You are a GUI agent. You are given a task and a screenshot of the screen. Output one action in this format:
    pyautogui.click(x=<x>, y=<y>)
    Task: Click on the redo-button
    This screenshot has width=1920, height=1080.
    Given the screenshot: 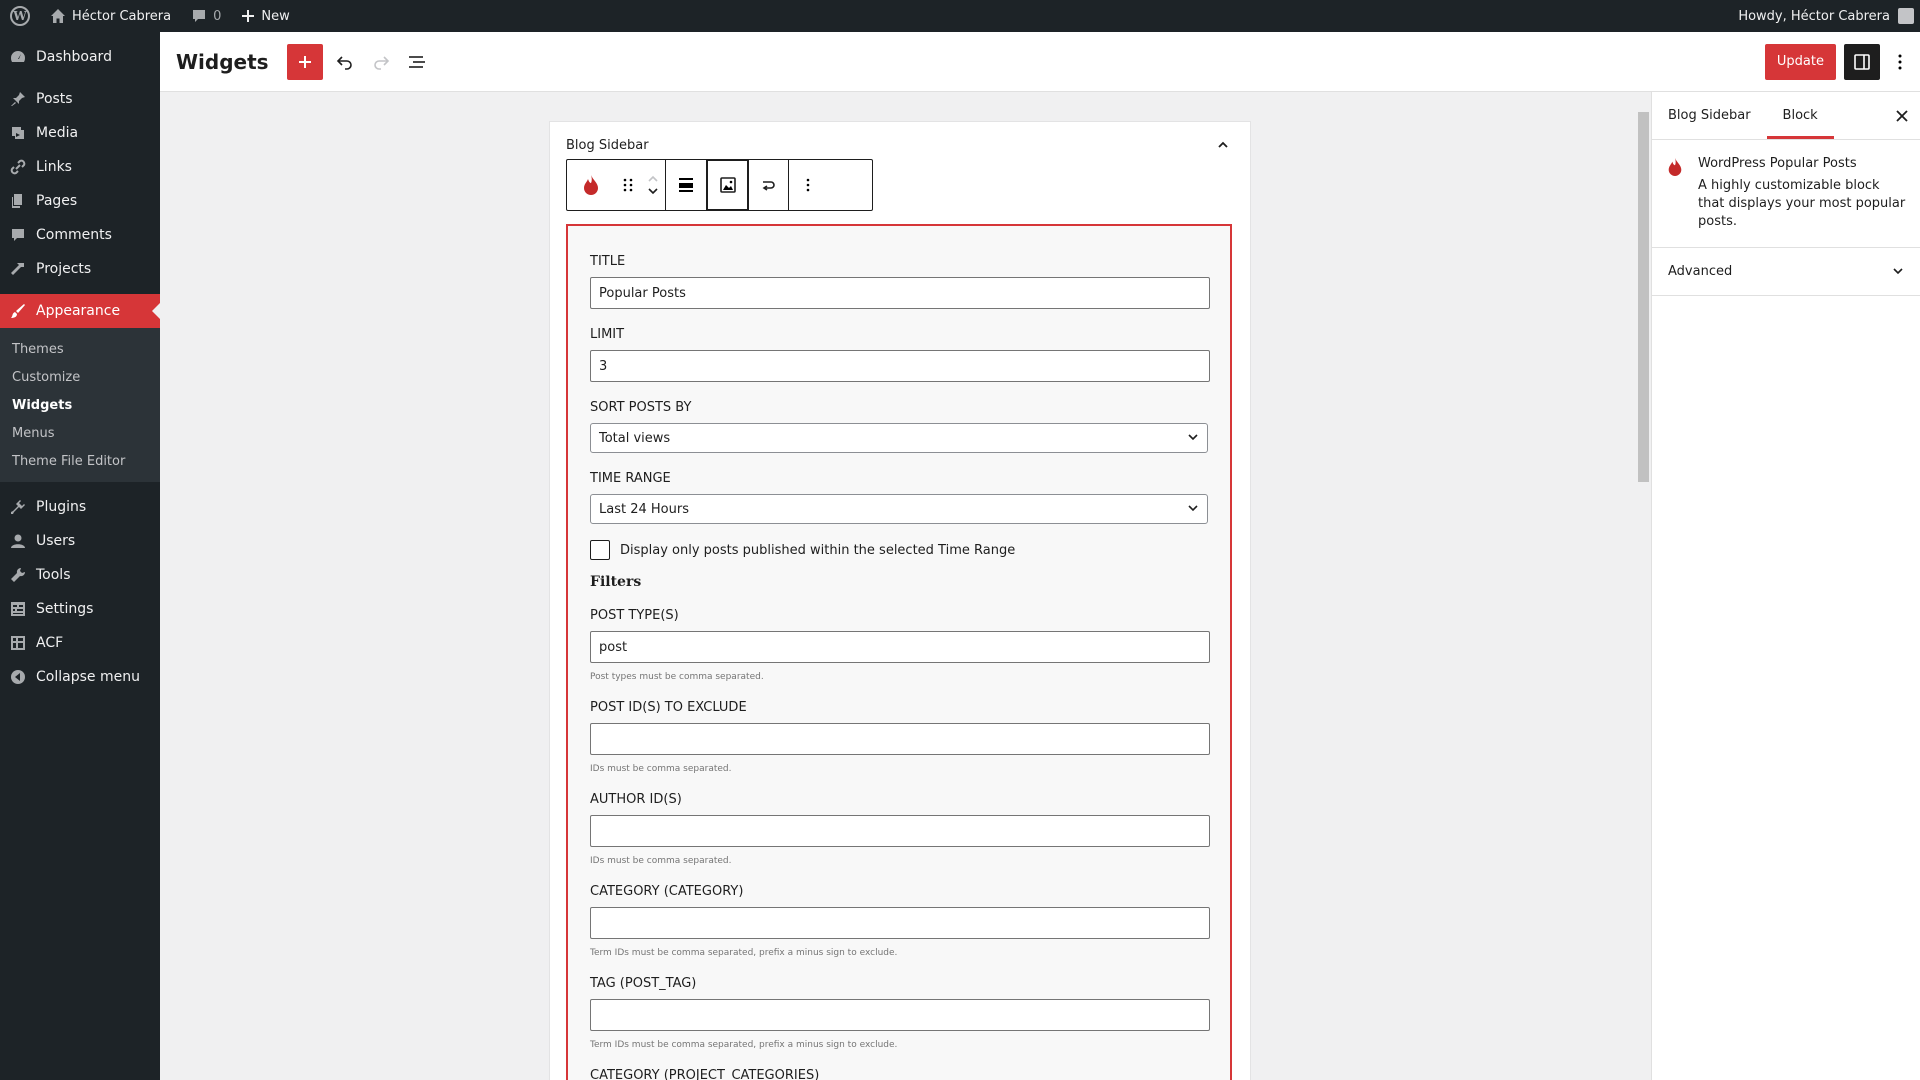 What is the action you would take?
    pyautogui.click(x=381, y=62)
    